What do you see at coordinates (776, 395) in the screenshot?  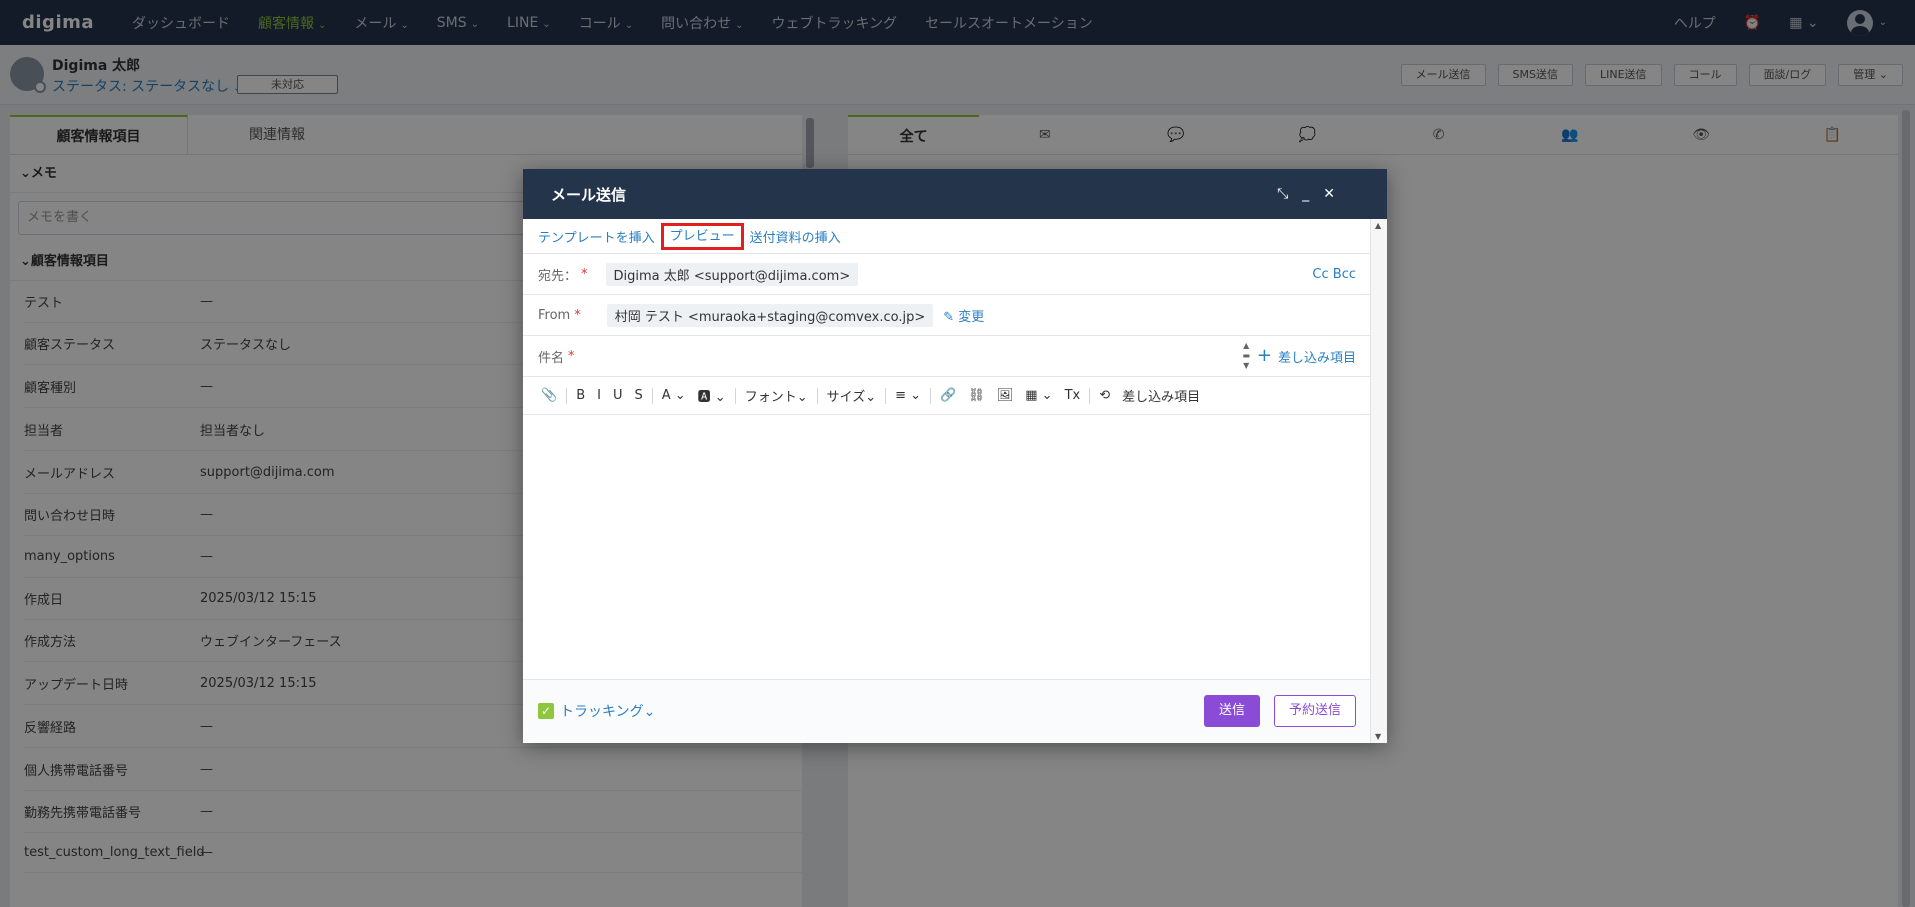 I see `editor-tool-button: フォント⌄` at bounding box center [776, 395].